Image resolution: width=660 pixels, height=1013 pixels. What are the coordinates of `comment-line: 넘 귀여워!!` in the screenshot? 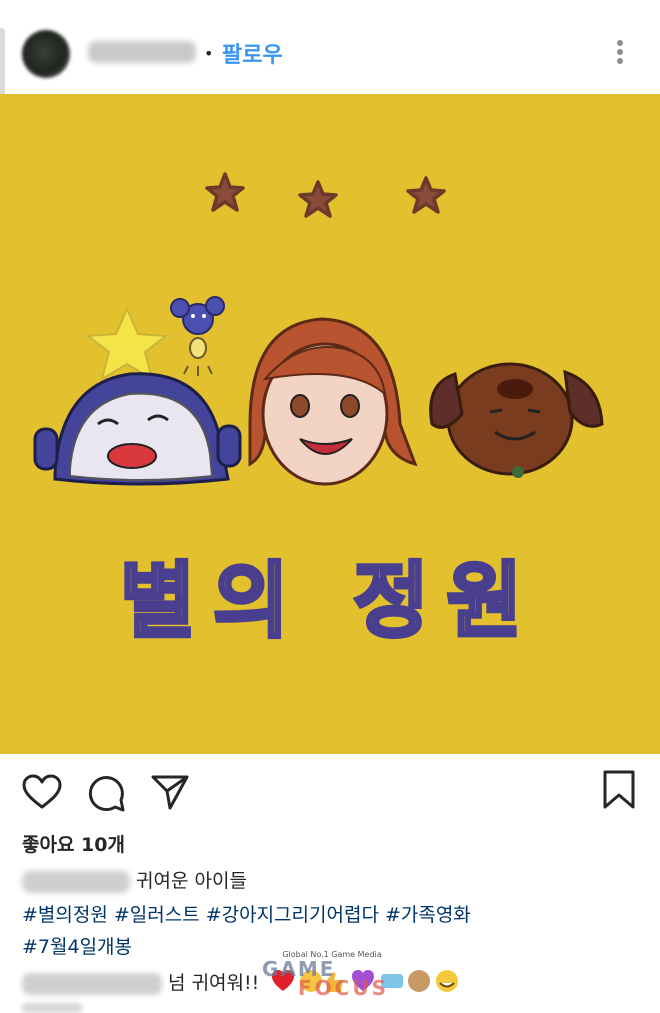 It's located at (246, 983).